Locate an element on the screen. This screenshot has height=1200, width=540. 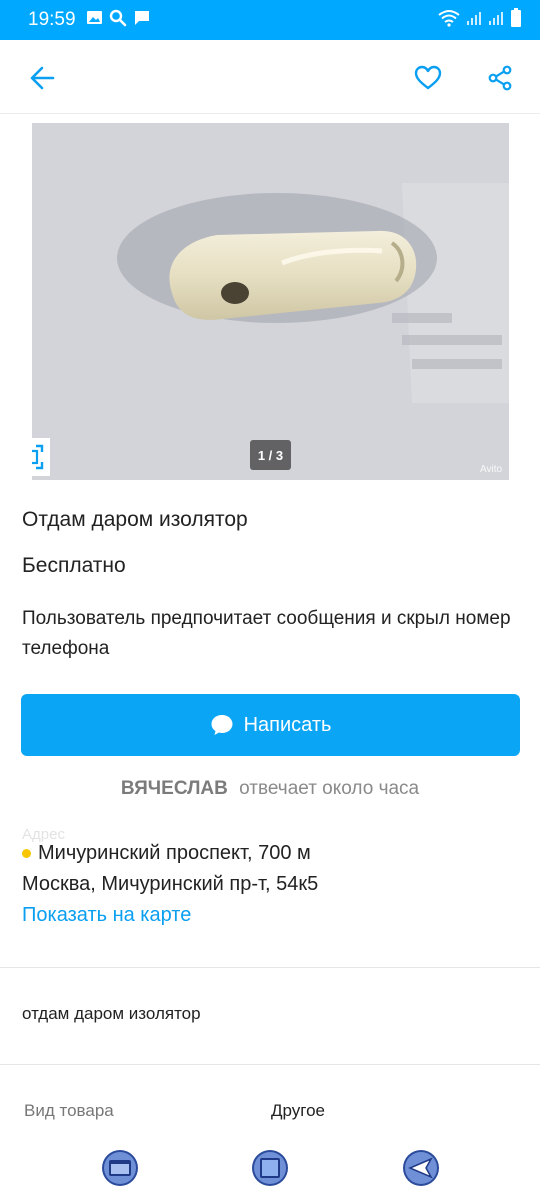
metro-station: Мичуринский проспект, 700 м is located at coordinates (166, 853).